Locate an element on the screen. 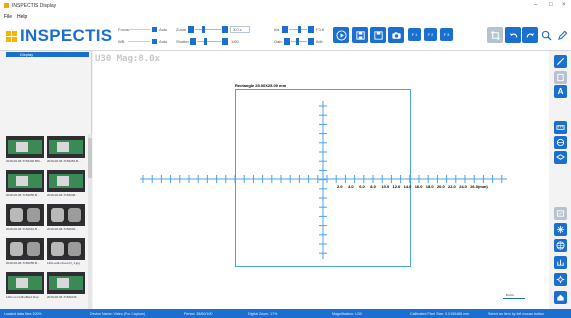  wb-label: WB is located at coordinates (121, 41).